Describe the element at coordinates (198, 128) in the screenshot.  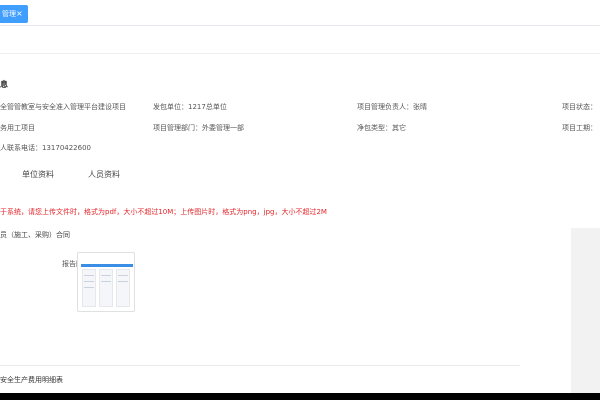
I see `management-dept: 项目管理部门：外委管理一部` at that location.